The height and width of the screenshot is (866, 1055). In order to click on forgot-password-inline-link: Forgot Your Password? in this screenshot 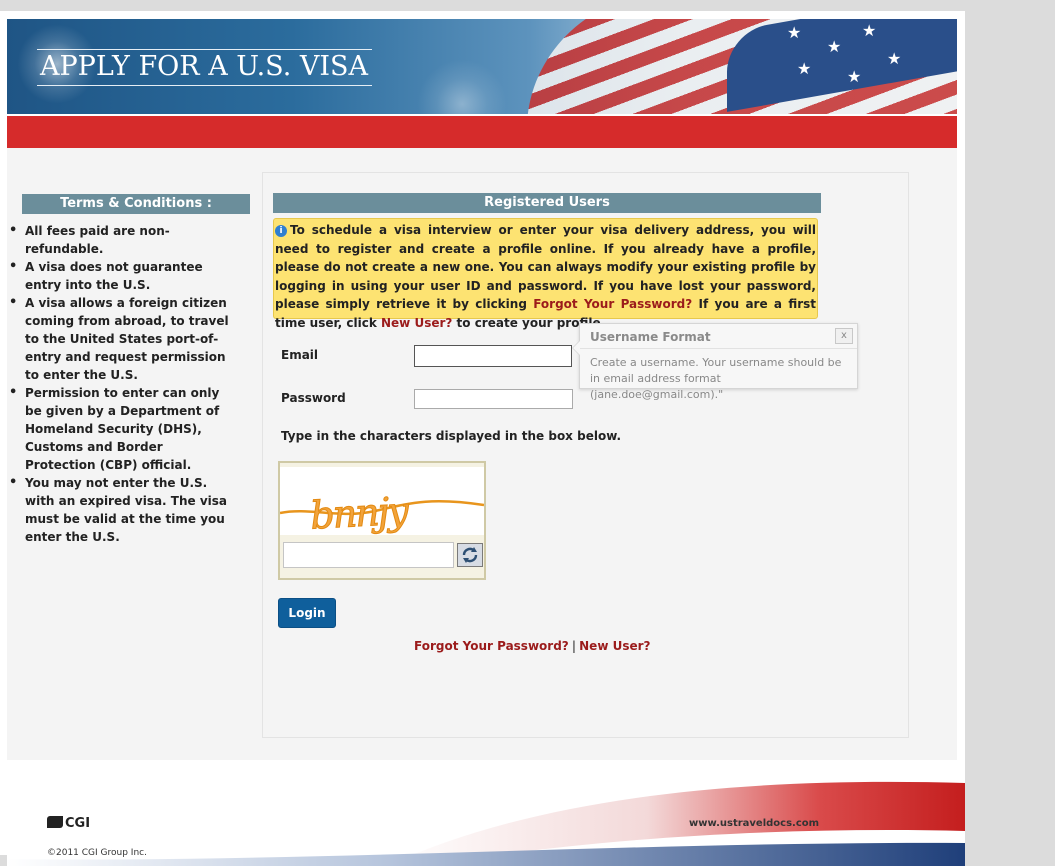, I will do `click(612, 304)`.